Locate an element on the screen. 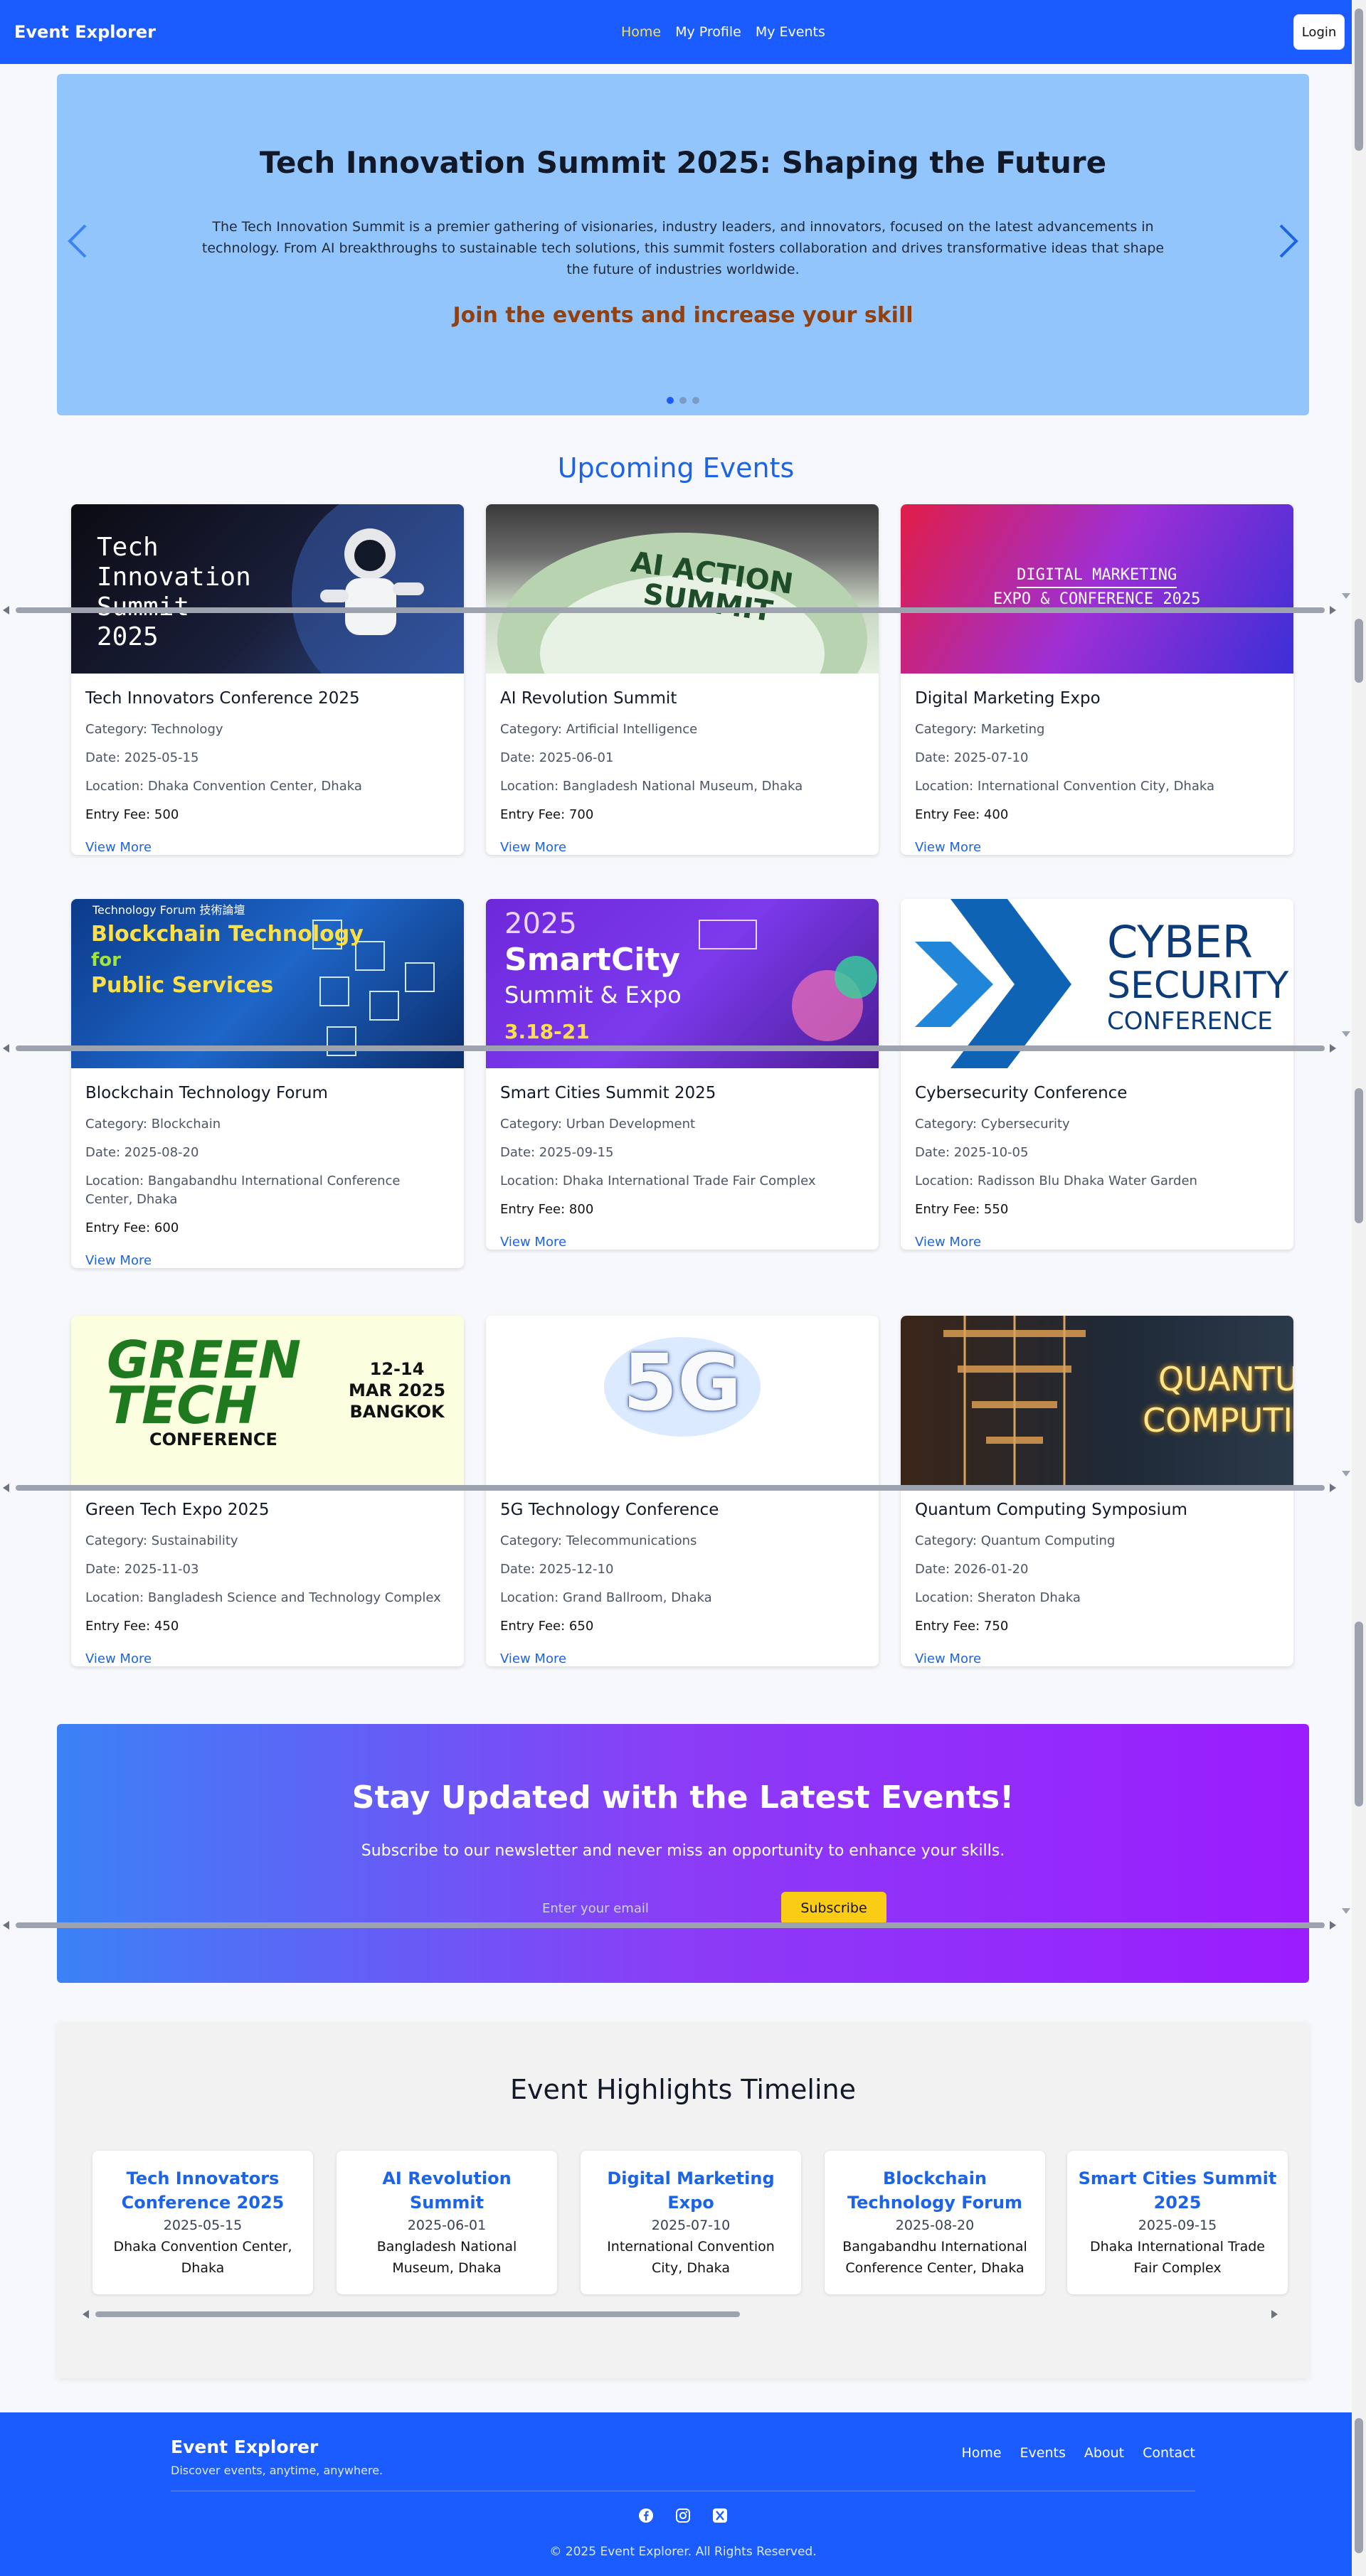 The height and width of the screenshot is (2576, 1366). event-date: Date: 2025-11-03 is located at coordinates (142, 1569).